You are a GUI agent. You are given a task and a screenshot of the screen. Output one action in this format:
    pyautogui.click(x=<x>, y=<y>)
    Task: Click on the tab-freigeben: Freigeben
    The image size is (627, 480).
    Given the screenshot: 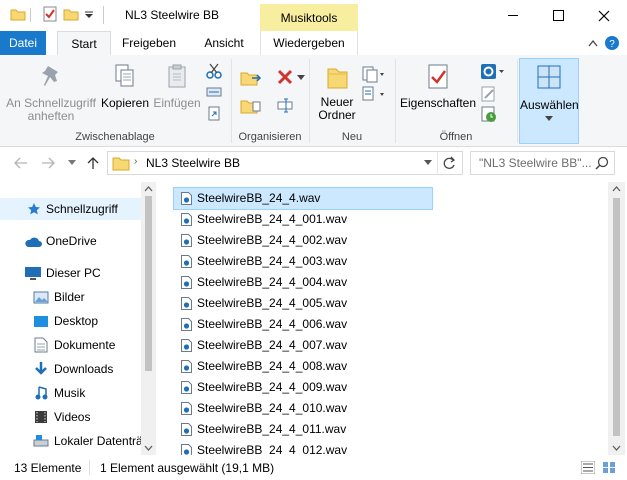 What is the action you would take?
    pyautogui.click(x=149, y=43)
    